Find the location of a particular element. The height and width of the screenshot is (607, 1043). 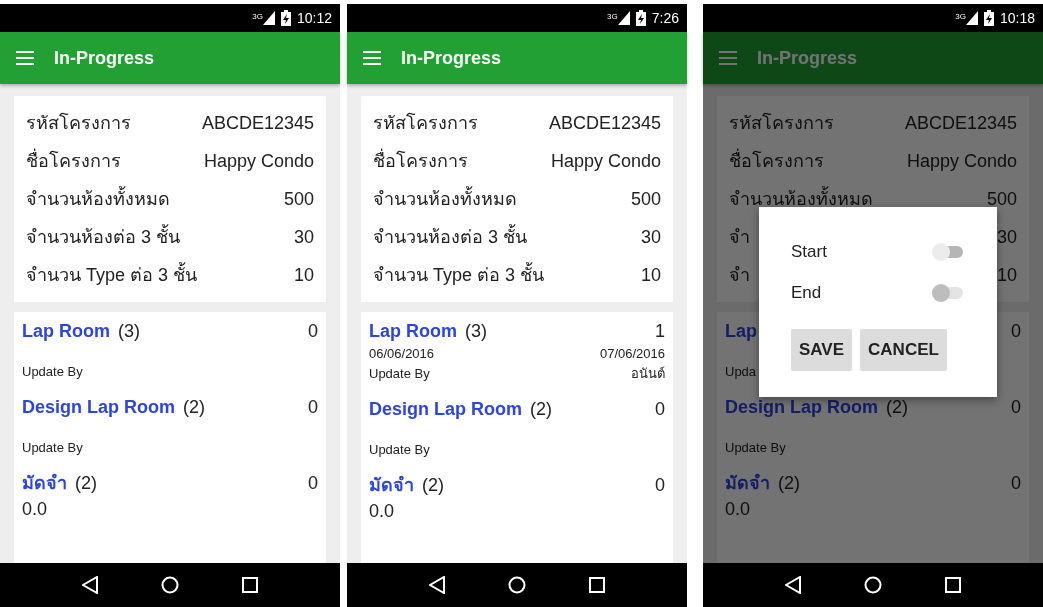

start-date: 06/06/2016 is located at coordinates (402, 354).